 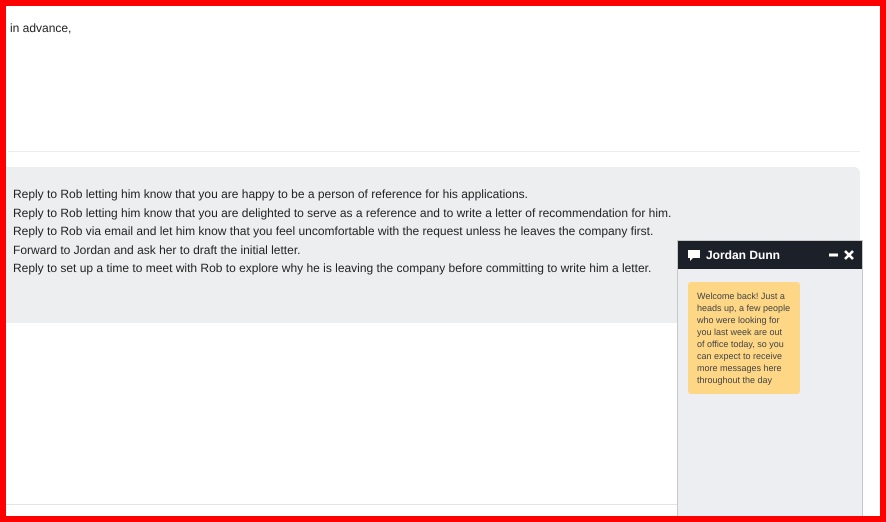 I want to click on answer-option: Reply to set up a time to meet with Rob to explore why he is leaving the company before committing to write him a letter., so click(x=332, y=268).